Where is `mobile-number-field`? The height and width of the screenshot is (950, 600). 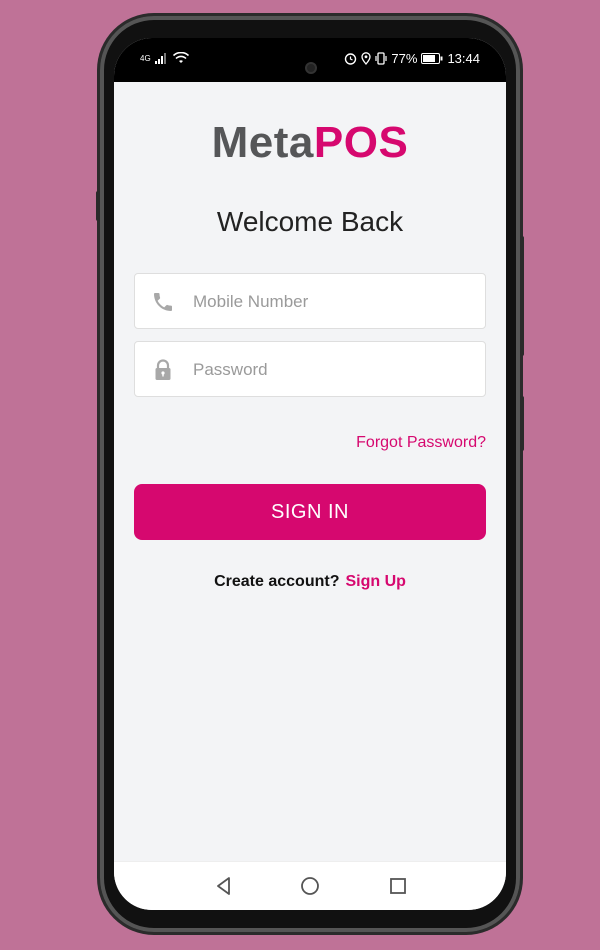
mobile-number-field is located at coordinates (310, 301).